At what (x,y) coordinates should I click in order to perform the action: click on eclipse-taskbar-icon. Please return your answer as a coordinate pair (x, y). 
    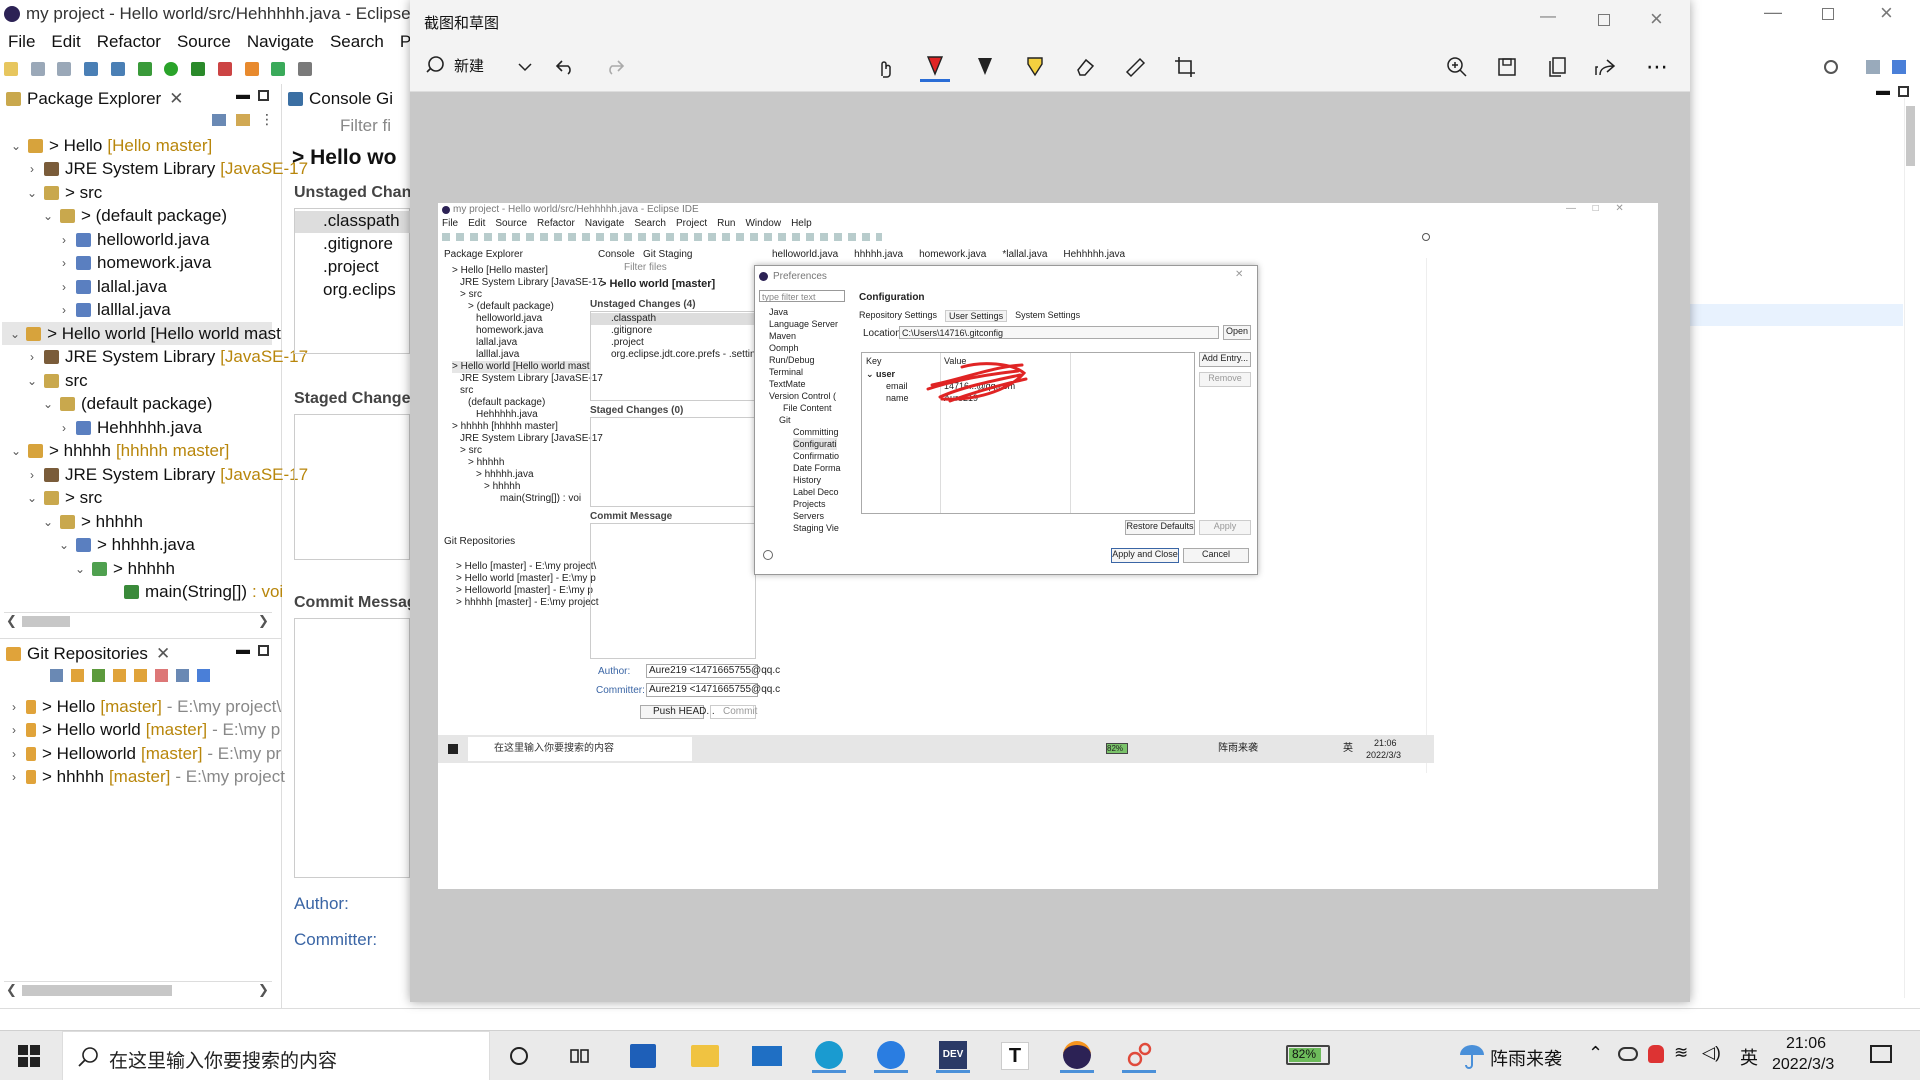
    Looking at the image, I should click on (1077, 1056).